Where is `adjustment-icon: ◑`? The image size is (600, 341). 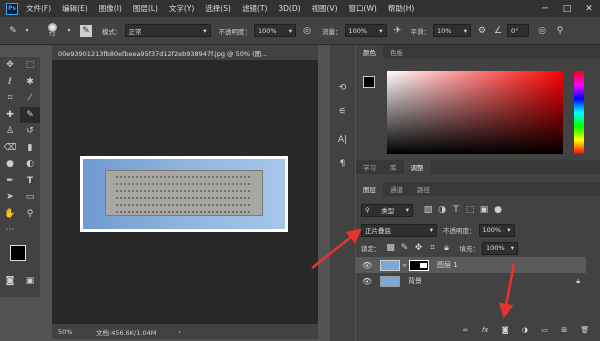 adjustment-icon: ◑ is located at coordinates (525, 330).